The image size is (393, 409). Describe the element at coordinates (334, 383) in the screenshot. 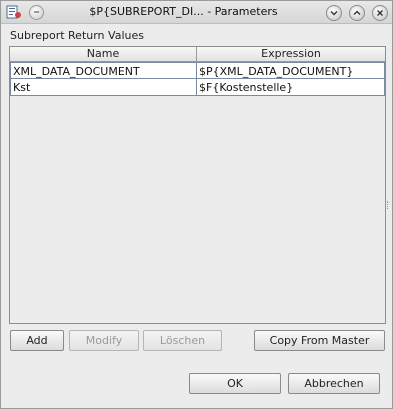

I see `cancel-button: Abbrechen` at that location.